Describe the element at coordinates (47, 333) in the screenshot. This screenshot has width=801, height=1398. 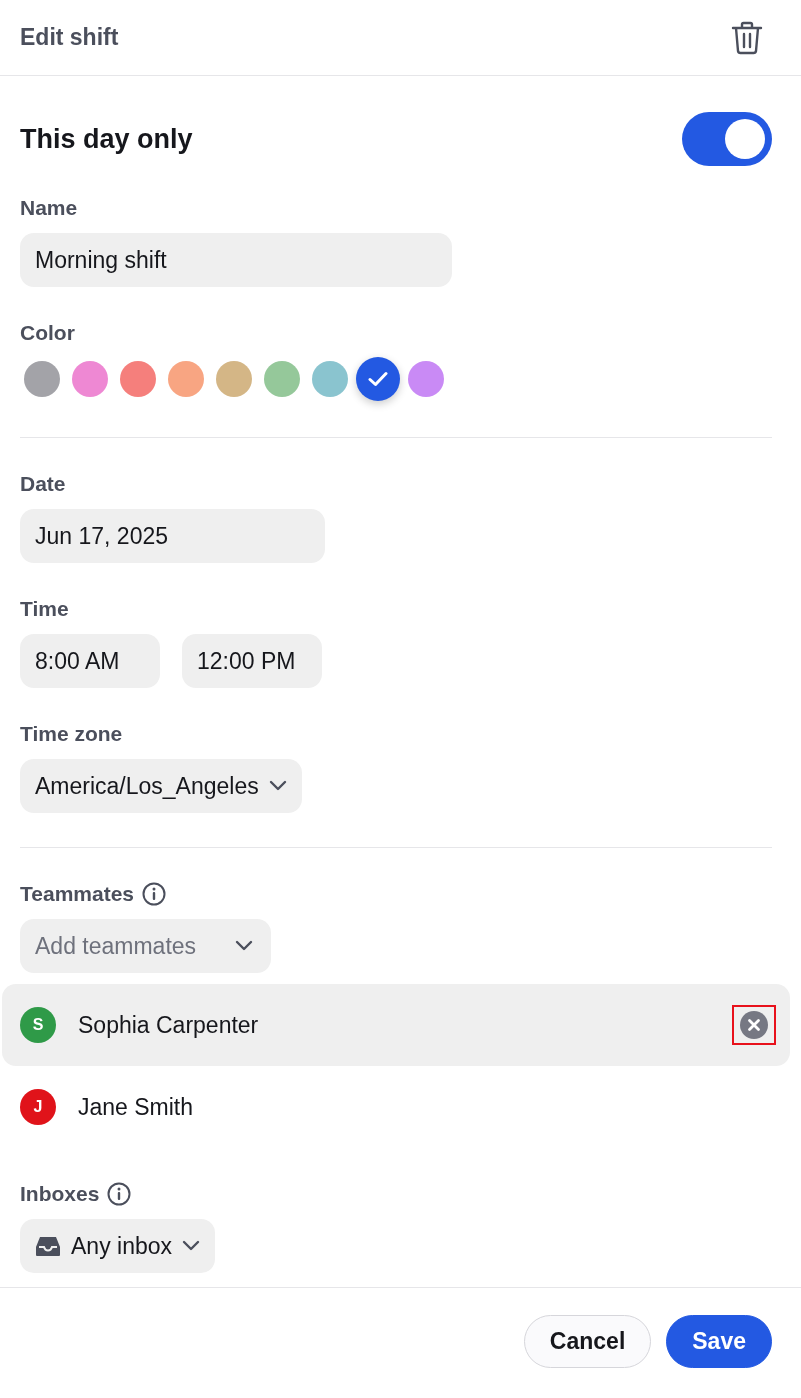
I see `field-label: Color` at that location.